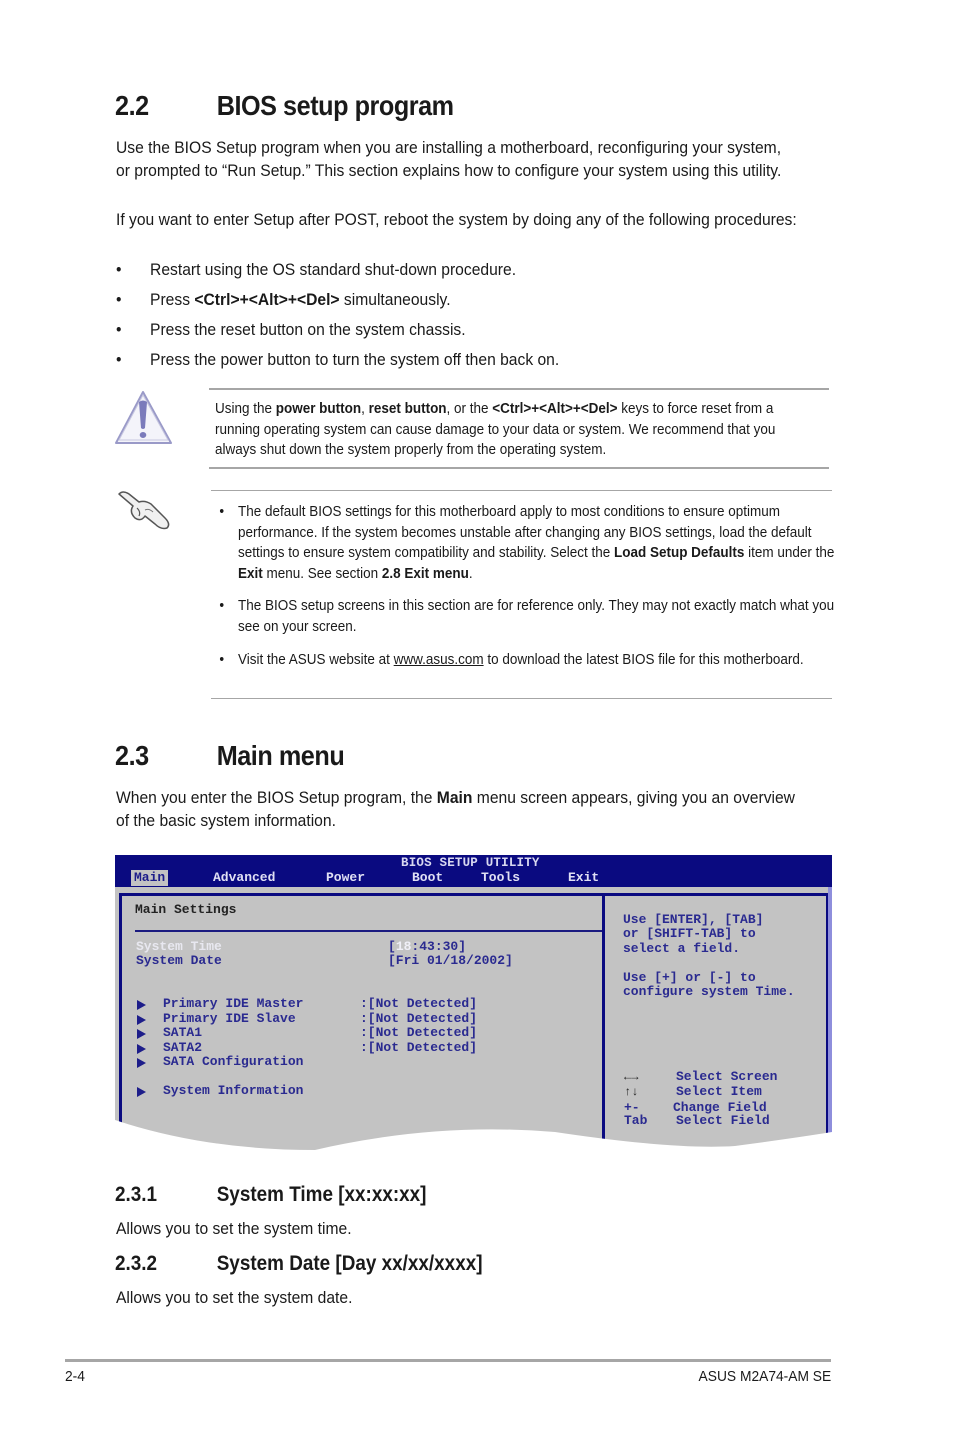  Describe the element at coordinates (75, 1376) in the screenshot. I see `page-number: 2-4` at that location.